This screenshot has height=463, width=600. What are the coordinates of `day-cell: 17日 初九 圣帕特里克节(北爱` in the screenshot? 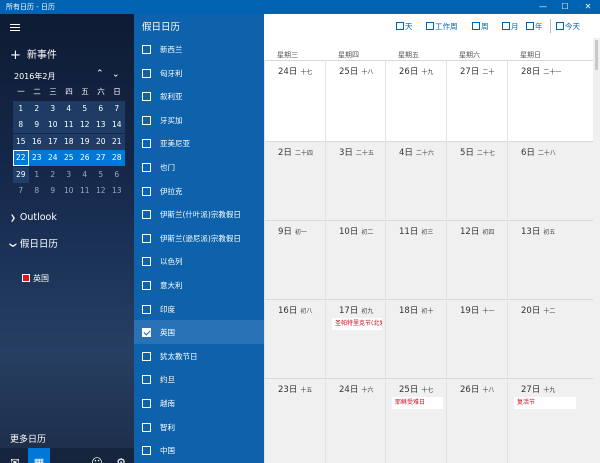 It's located at (355, 338).